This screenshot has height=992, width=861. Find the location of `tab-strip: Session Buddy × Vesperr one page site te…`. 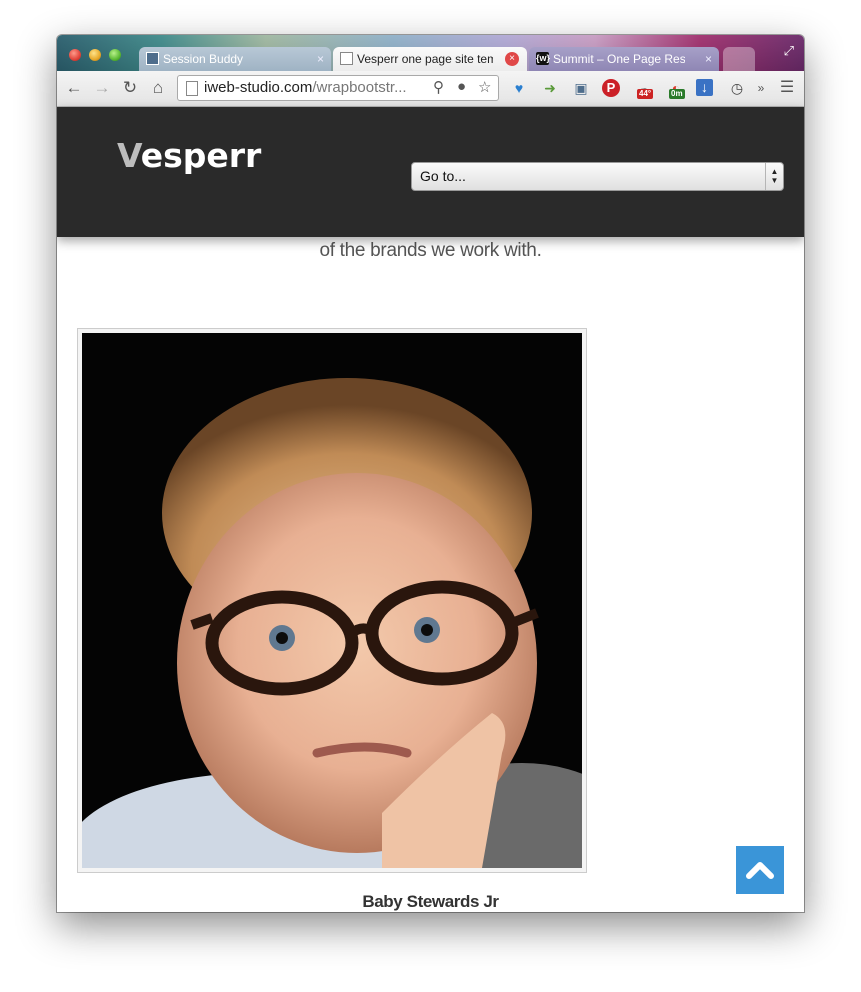

tab-strip: Session Buddy × Vesperr one page site te… is located at coordinates (430, 53).